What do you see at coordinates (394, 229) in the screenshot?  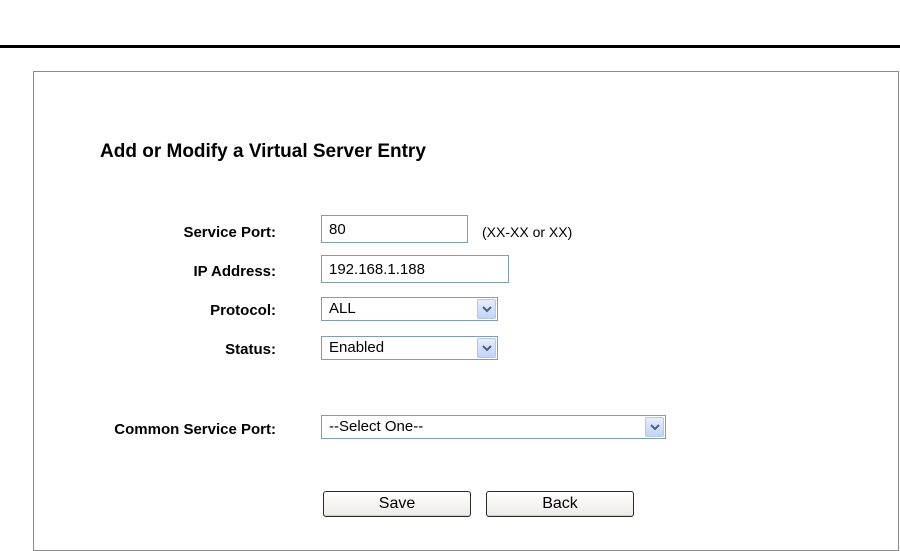 I see `service-port-input` at bounding box center [394, 229].